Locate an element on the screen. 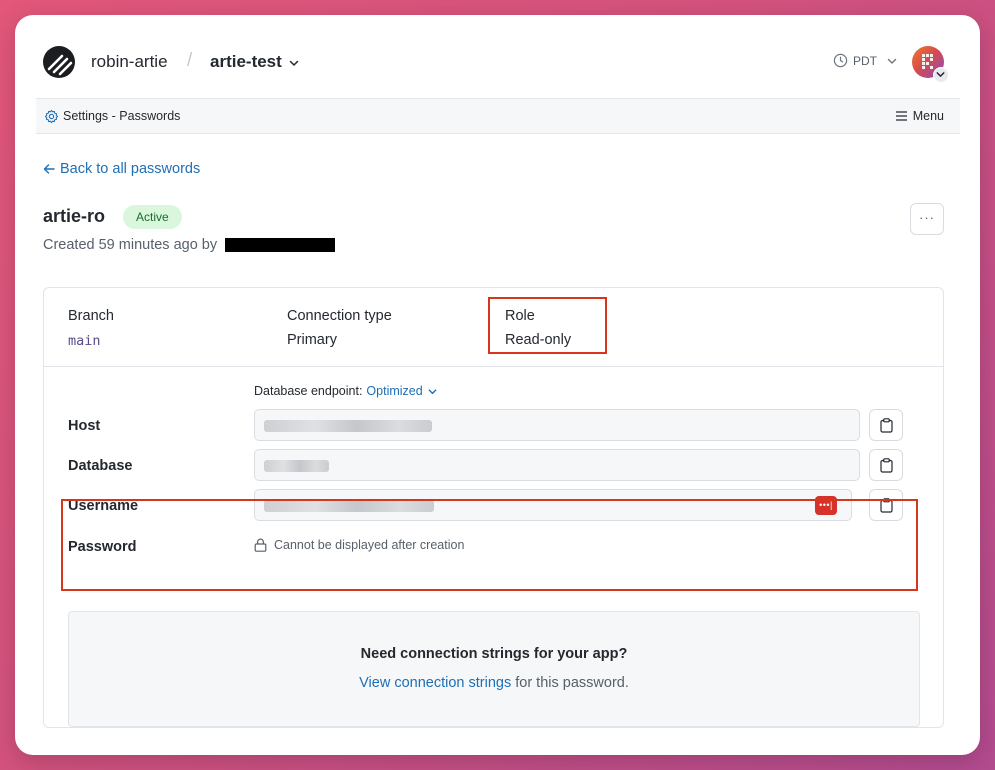 Image resolution: width=995 pixels, height=770 pixels. top-header: robin-artie / artie-test PDT is located at coordinates (497, 56).